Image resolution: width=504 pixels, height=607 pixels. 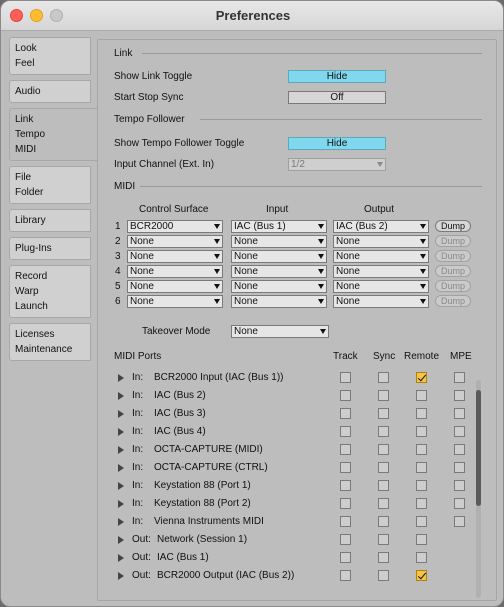 What do you see at coordinates (478, 448) in the screenshot?
I see `scrollbar-thumb` at bounding box center [478, 448].